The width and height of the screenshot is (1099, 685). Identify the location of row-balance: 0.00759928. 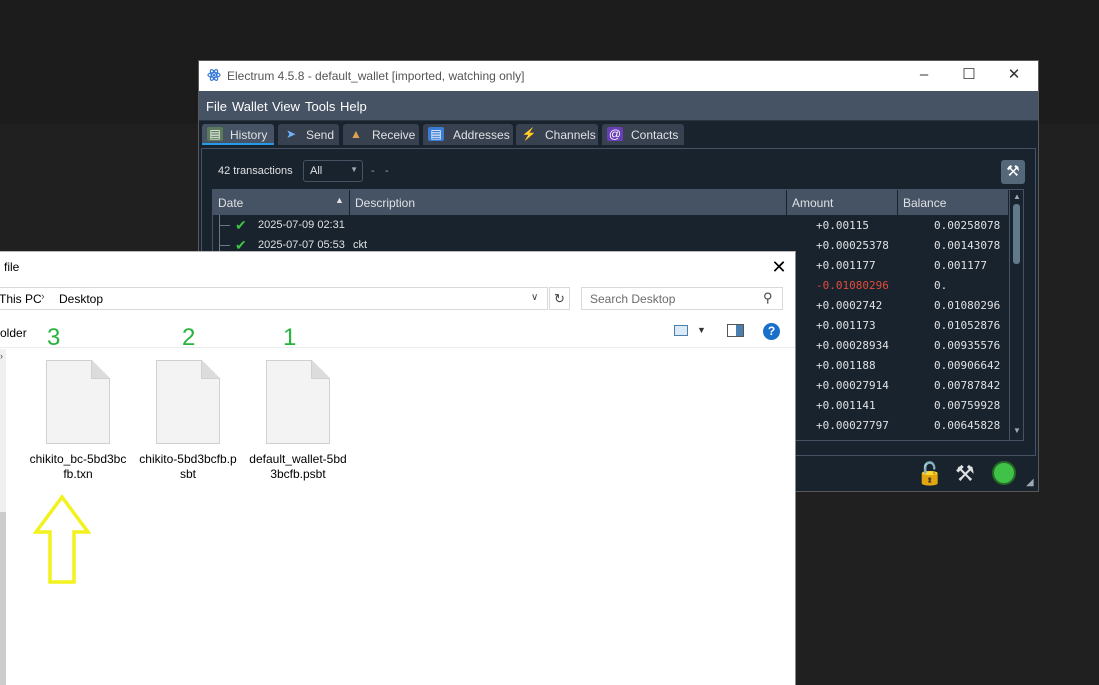
(967, 405).